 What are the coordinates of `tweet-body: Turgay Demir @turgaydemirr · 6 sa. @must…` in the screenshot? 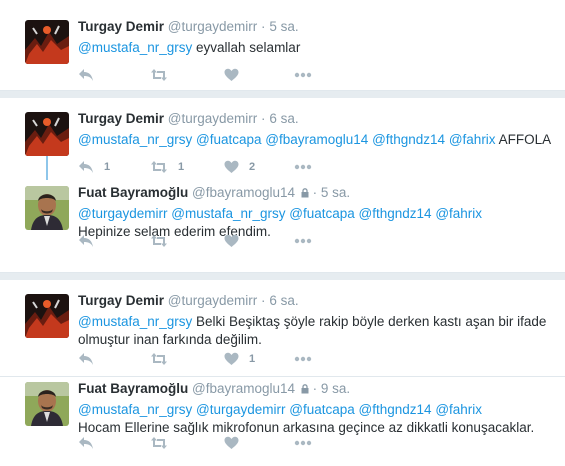 It's located at (316, 320).